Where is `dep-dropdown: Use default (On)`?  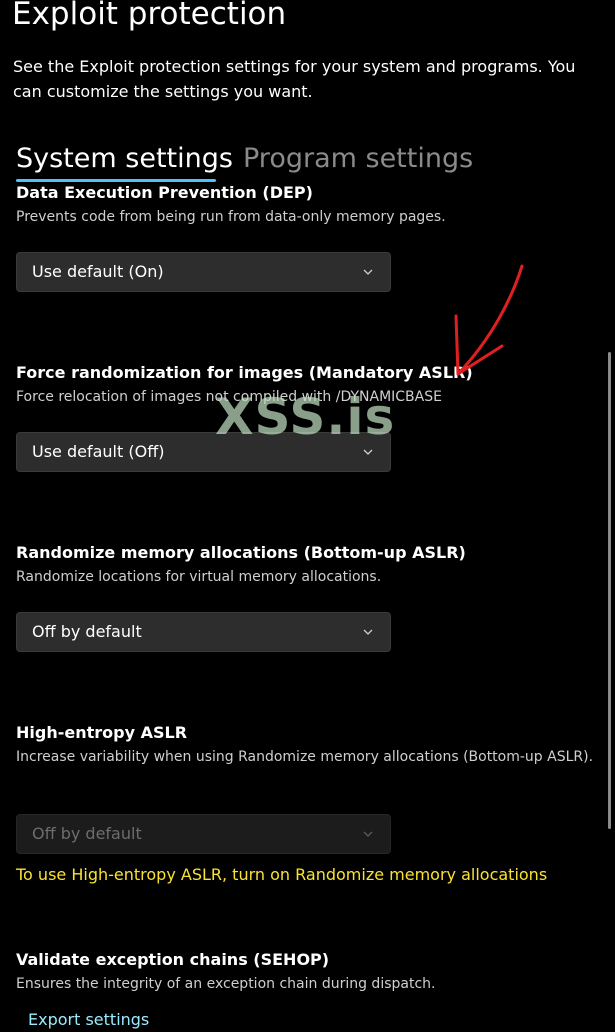 dep-dropdown: Use default (On) is located at coordinates (203, 272).